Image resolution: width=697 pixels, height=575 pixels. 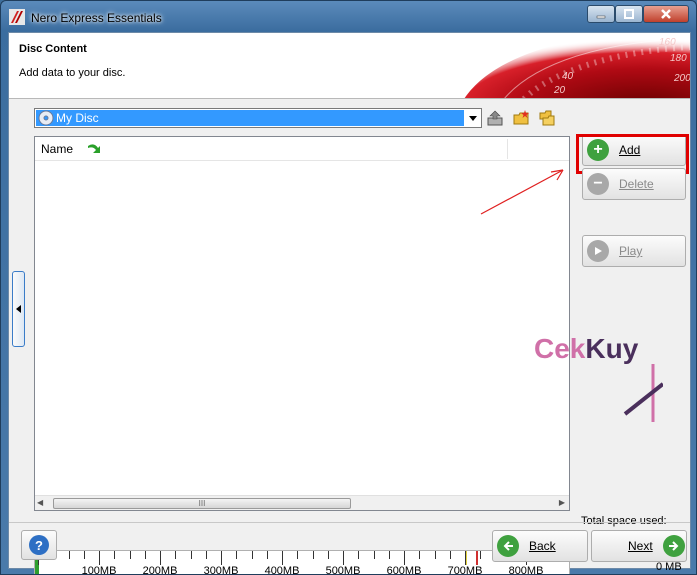 I want to click on column-divider, so click(x=507, y=149).